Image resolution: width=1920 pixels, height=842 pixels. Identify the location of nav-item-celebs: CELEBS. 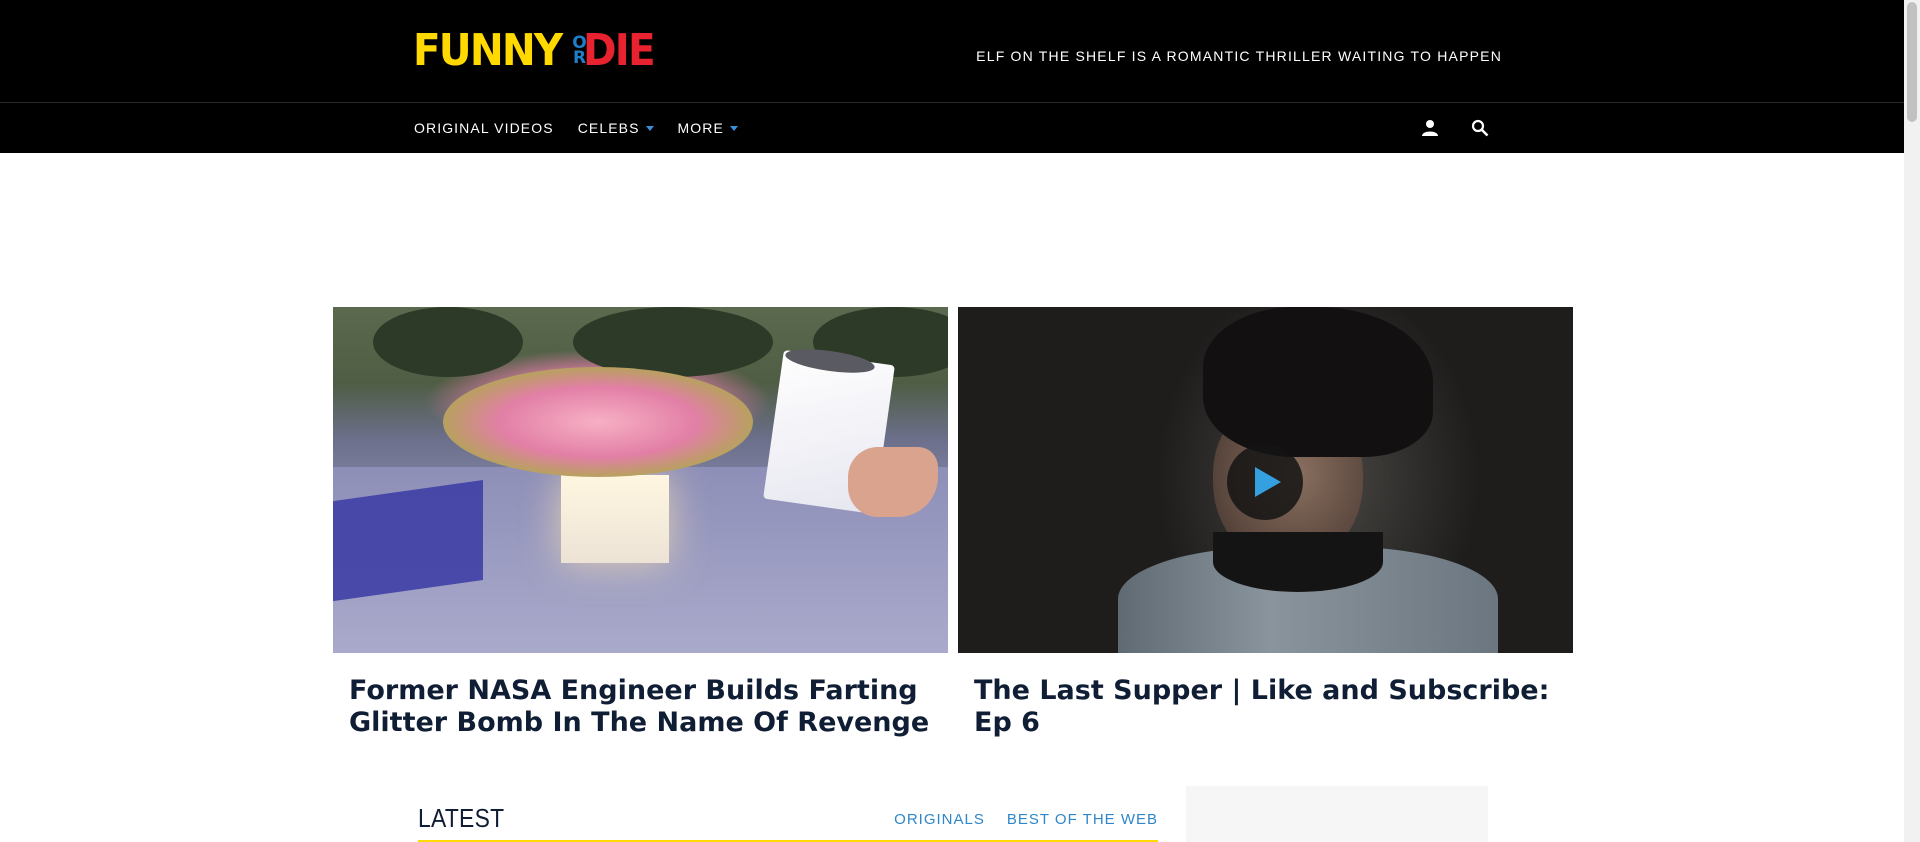
(616, 128).